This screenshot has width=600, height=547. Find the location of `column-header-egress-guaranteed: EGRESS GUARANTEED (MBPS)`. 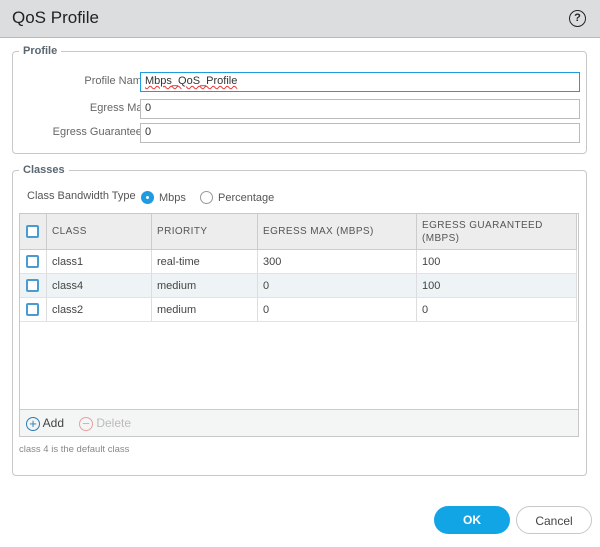

column-header-egress-guaranteed: EGRESS GUARANTEED (MBPS) is located at coordinates (497, 231).